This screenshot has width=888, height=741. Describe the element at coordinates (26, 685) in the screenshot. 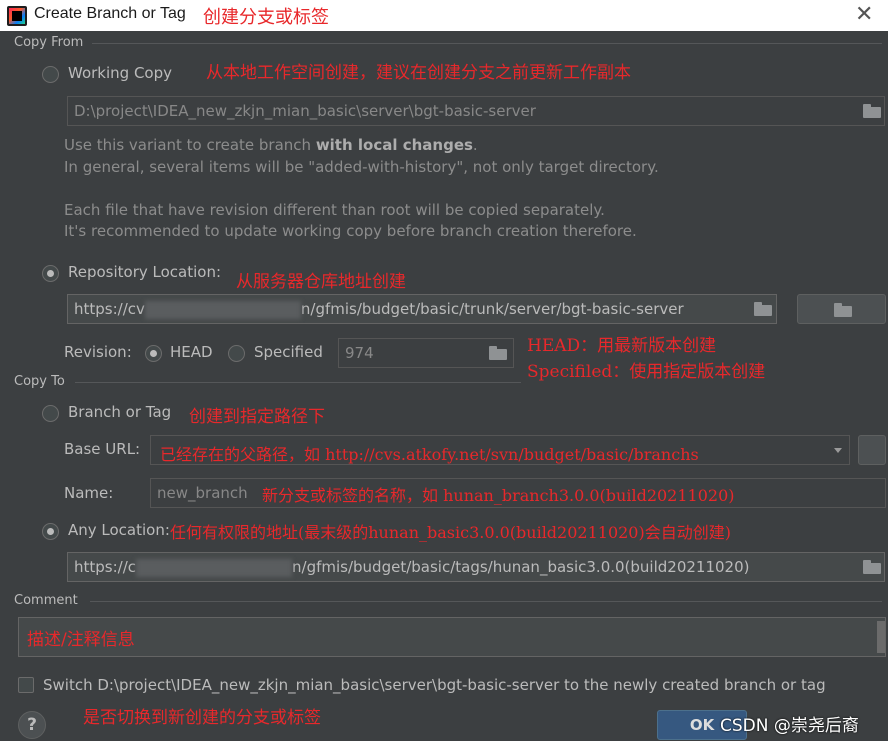

I see `switch-checkbox` at that location.